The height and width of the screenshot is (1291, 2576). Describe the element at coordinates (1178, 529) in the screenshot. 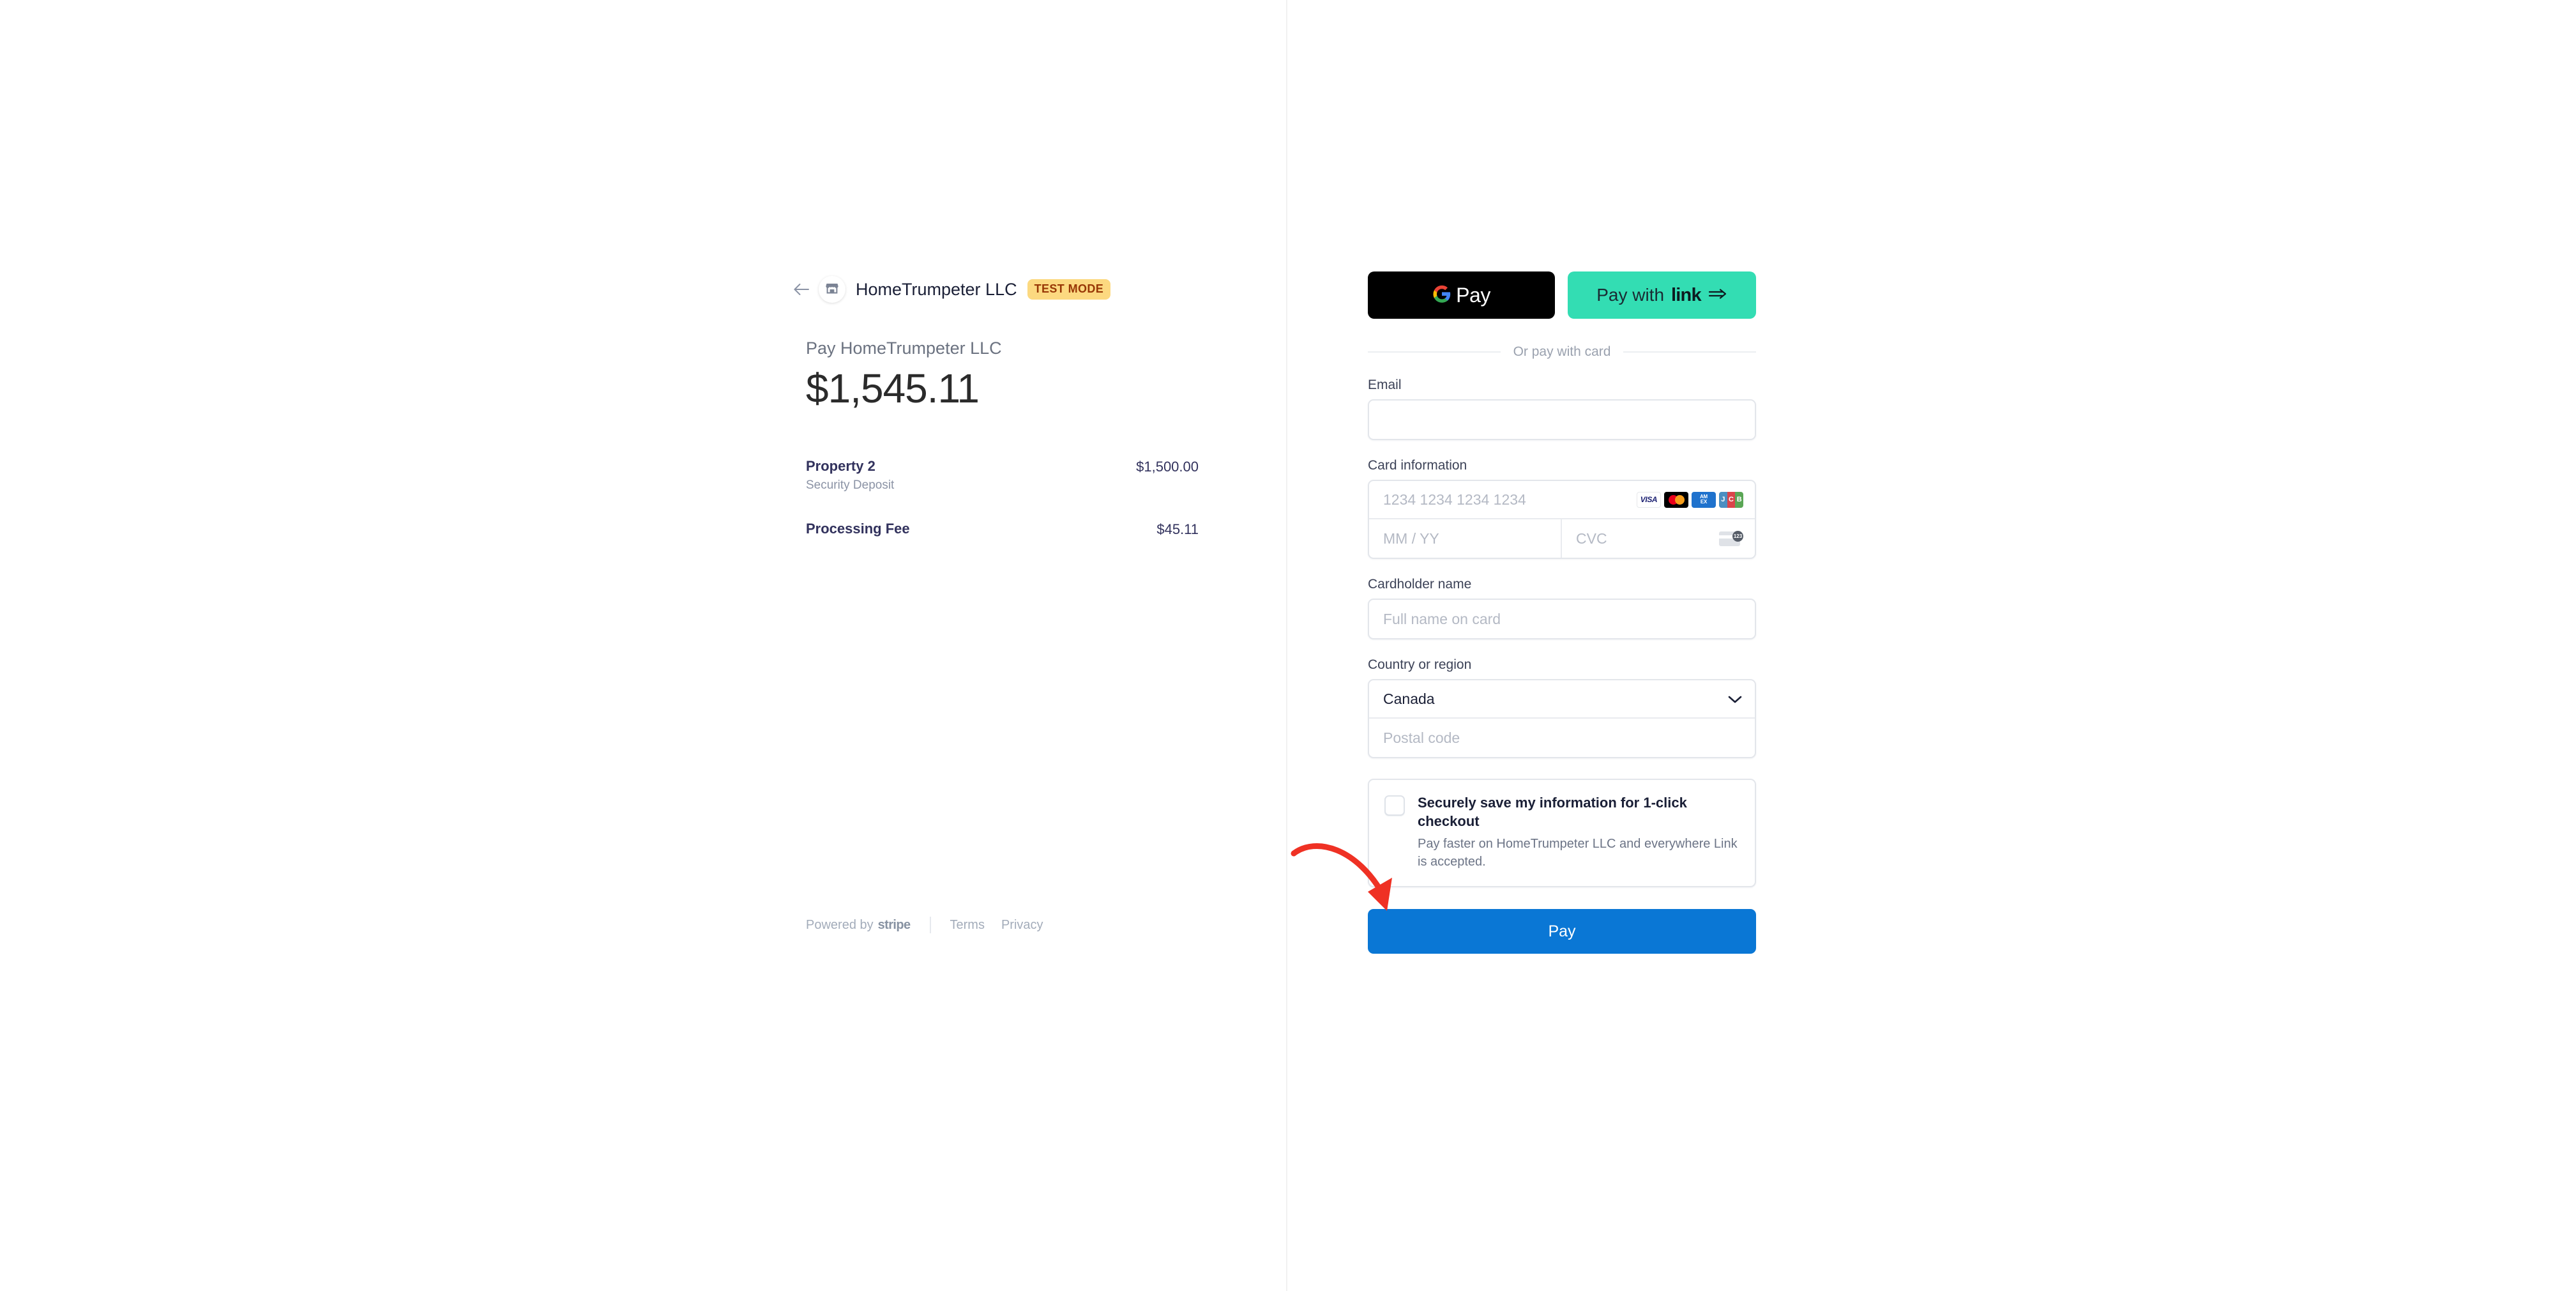

I see `line-item-amount: $45.11` at that location.